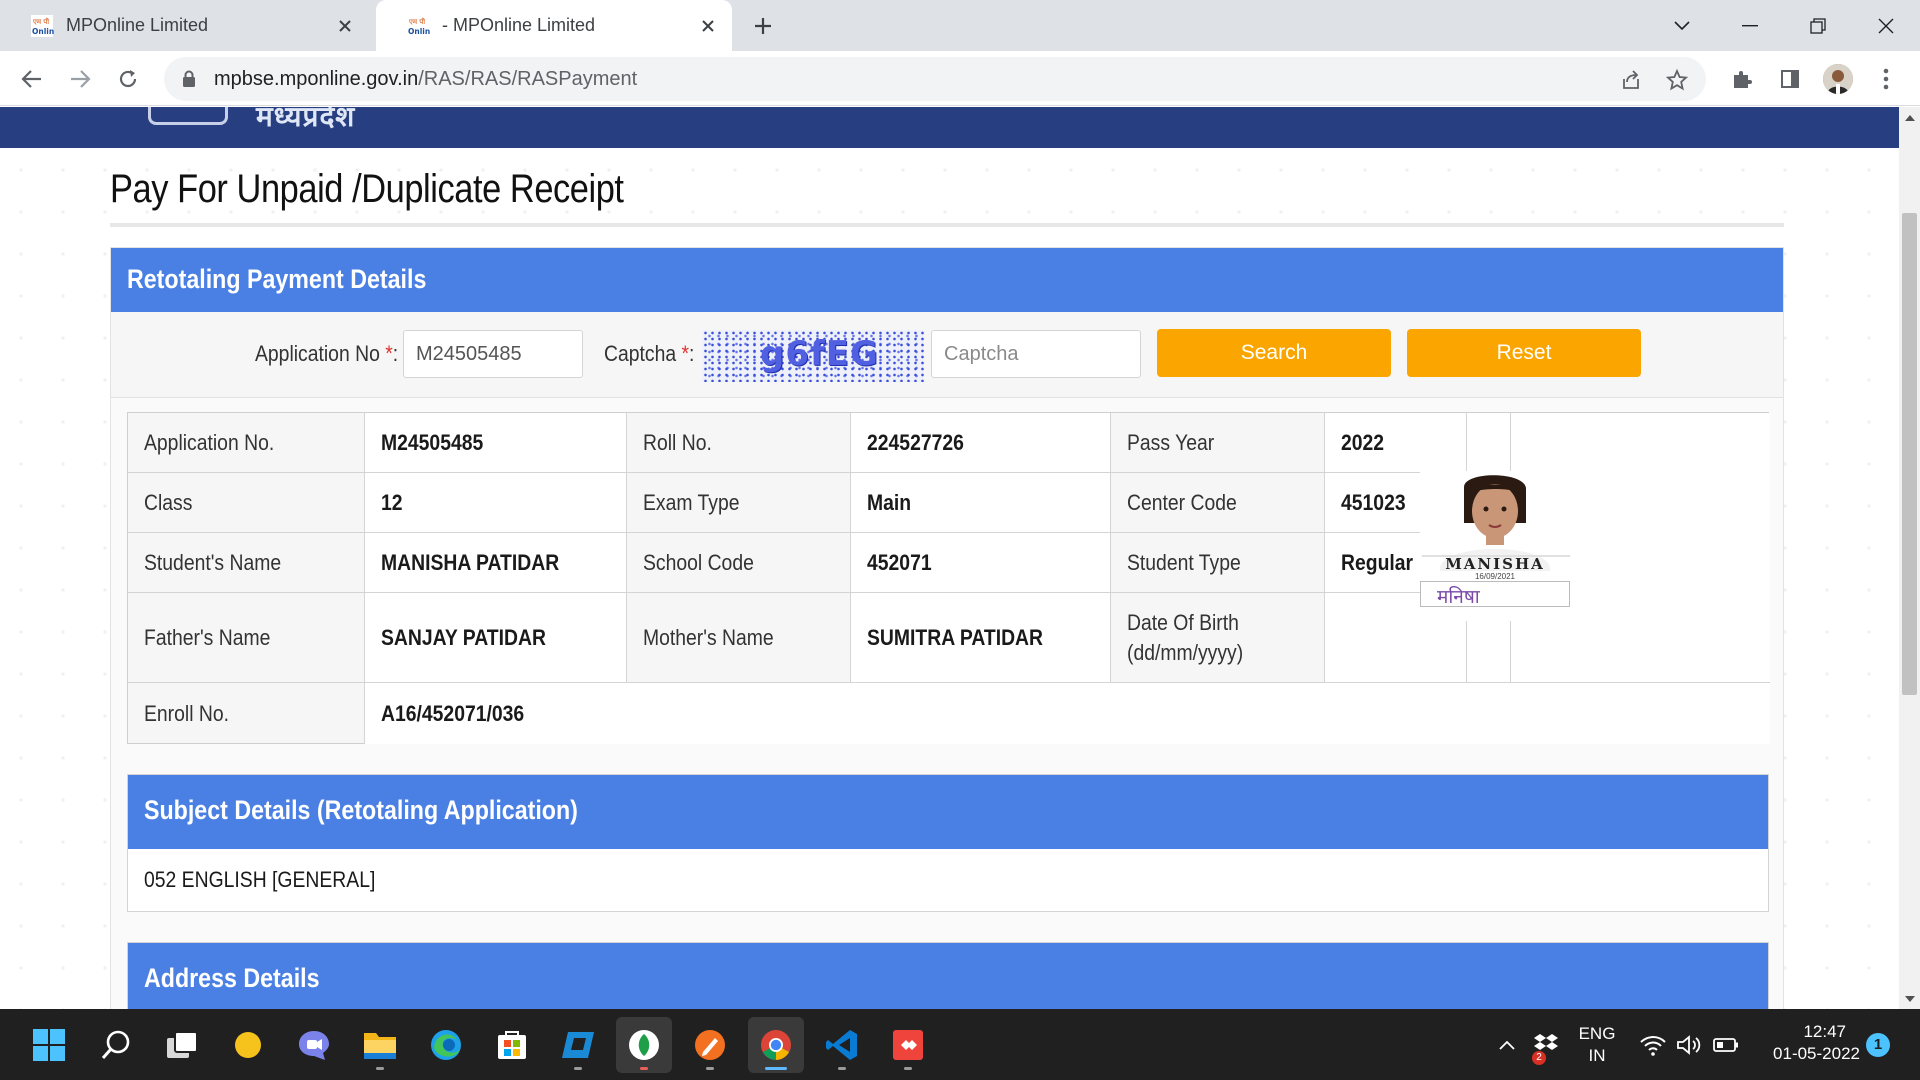 Image resolution: width=1920 pixels, height=1080 pixels. I want to click on tab-search-chevron-icon, so click(1682, 25).